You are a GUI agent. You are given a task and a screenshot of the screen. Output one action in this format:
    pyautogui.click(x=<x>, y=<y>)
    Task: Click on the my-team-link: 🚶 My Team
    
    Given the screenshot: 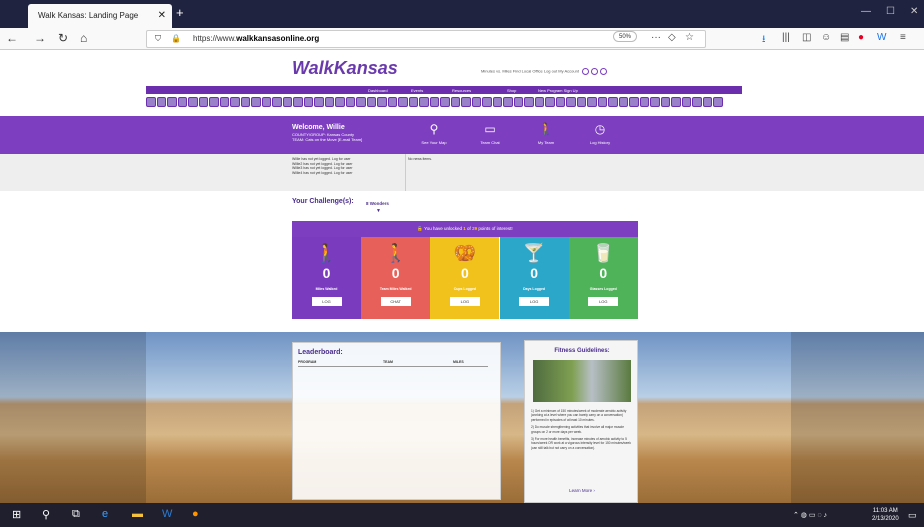 What is the action you would take?
    pyautogui.click(x=546, y=133)
    